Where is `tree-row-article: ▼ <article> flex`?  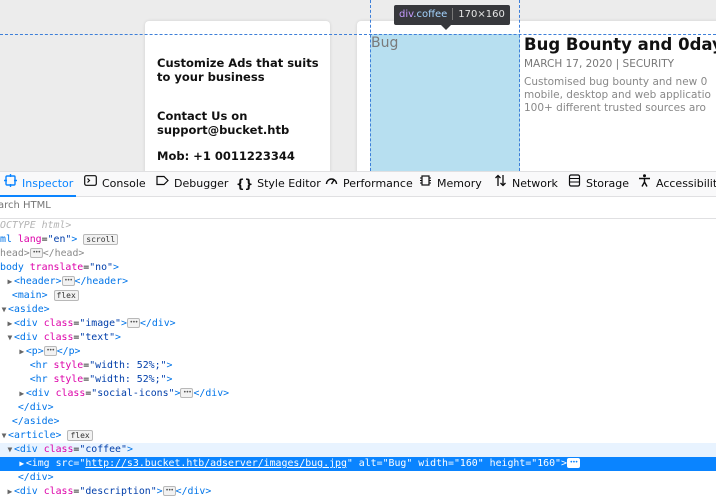 tree-row-article: ▼ <article> flex is located at coordinates (358, 436).